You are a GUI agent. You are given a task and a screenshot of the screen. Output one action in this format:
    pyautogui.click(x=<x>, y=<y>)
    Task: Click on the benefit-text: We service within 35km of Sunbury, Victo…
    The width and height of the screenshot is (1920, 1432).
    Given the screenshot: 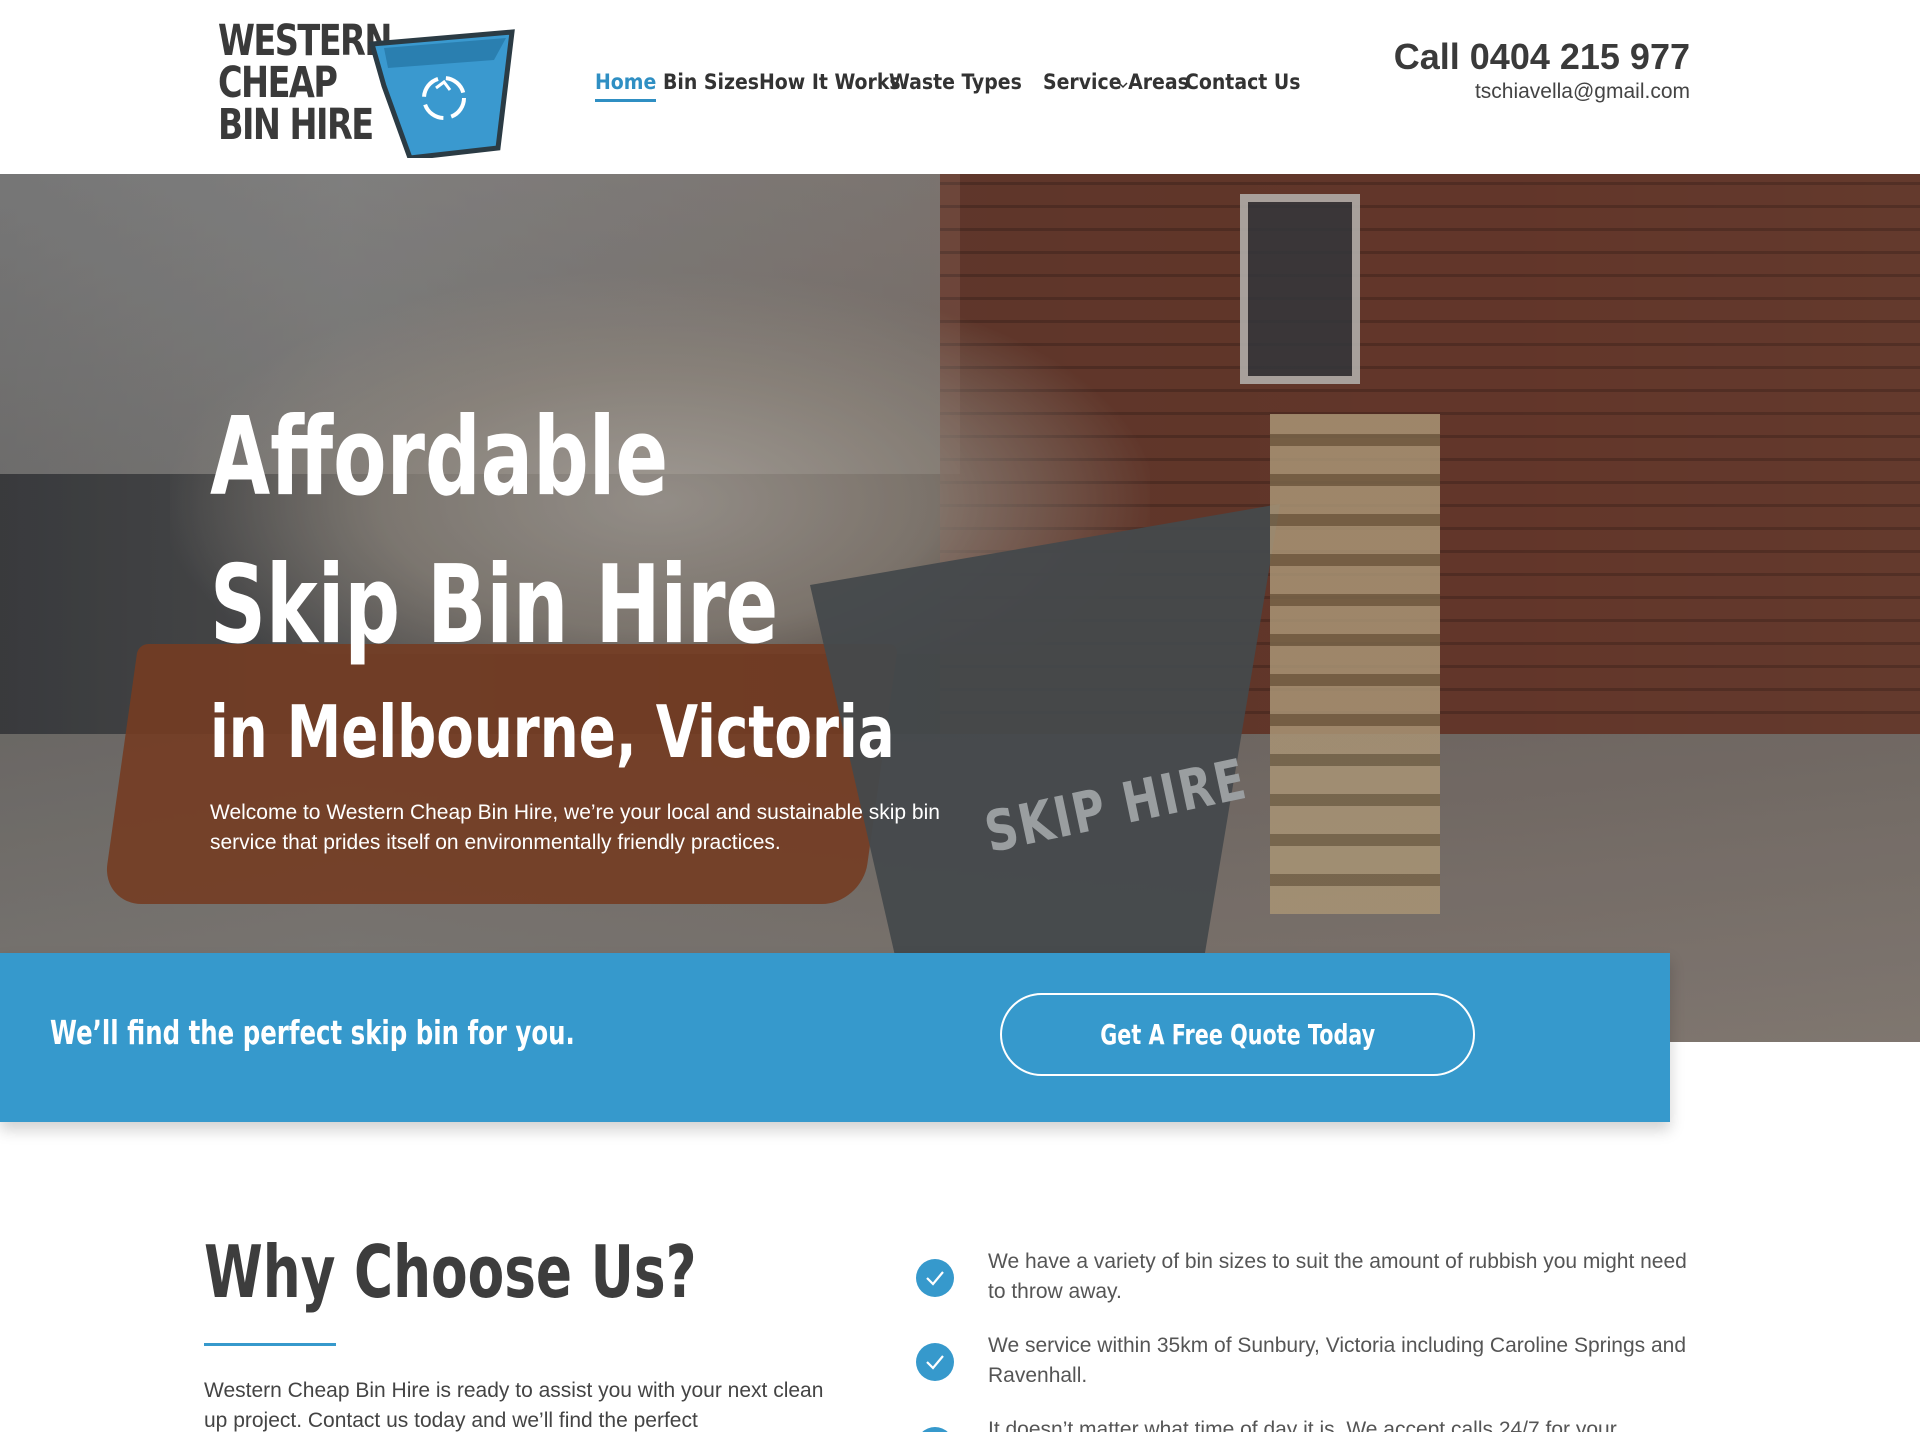 What is the action you would take?
    pyautogui.click(x=1337, y=1360)
    